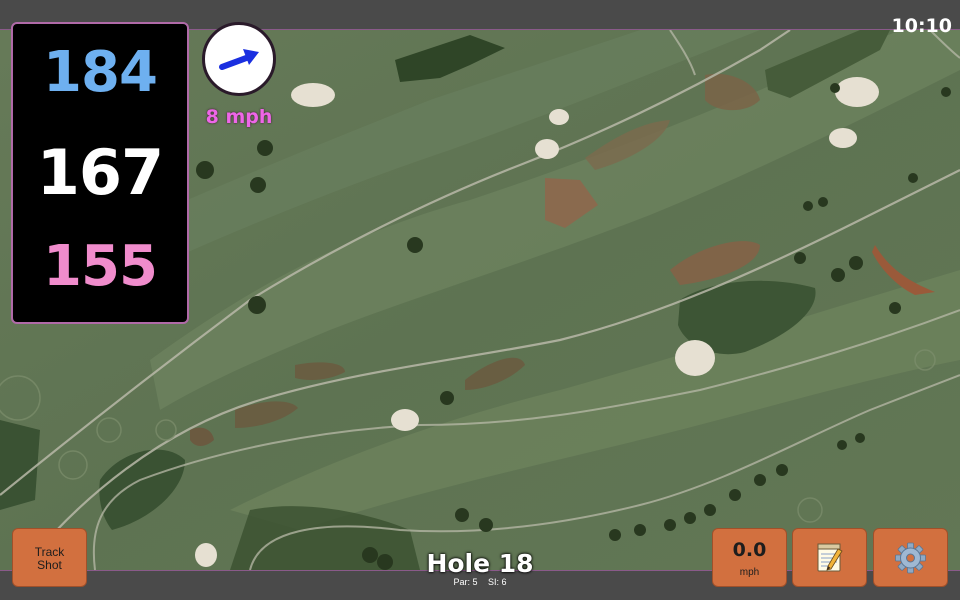 This screenshot has height=600, width=960. I want to click on distance-panel: 184 167 155, so click(100, 173).